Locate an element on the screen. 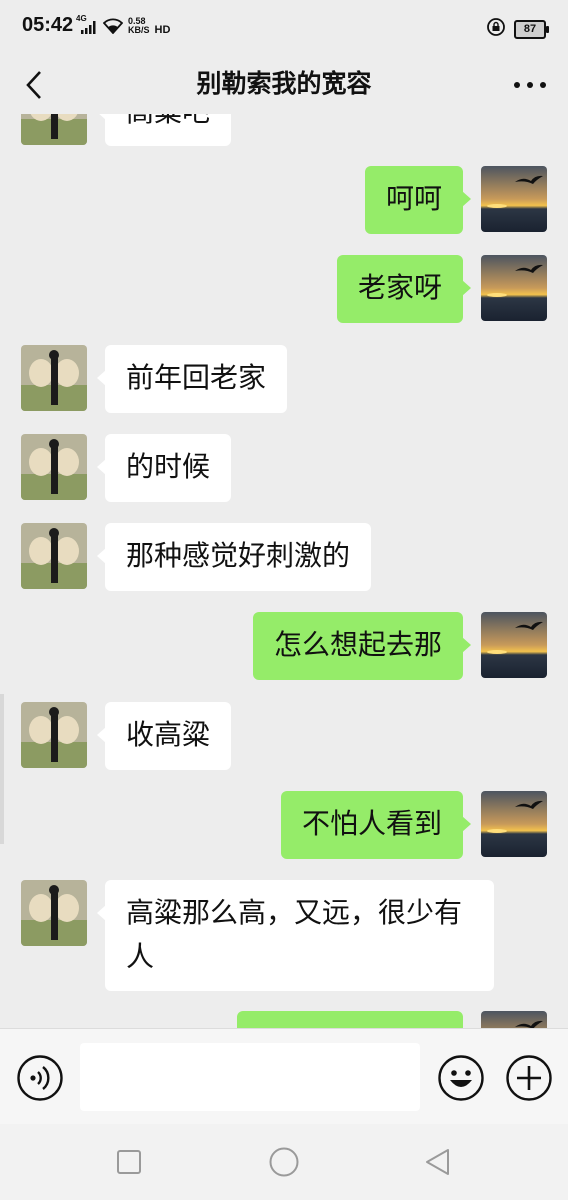 This screenshot has height=1200, width=568. voice-button is located at coordinates (40, 1080).